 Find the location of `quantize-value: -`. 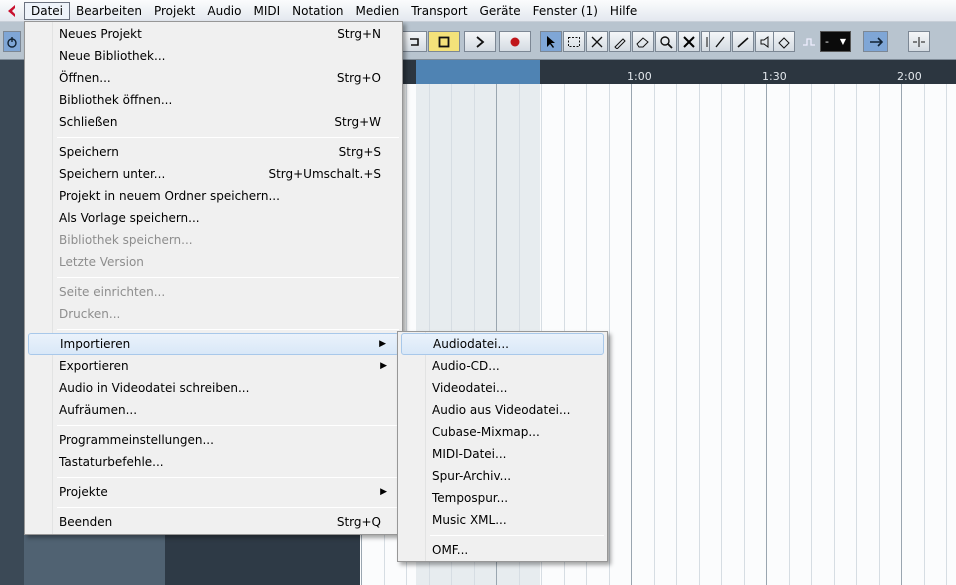

quantize-value: - is located at coordinates (827, 41).